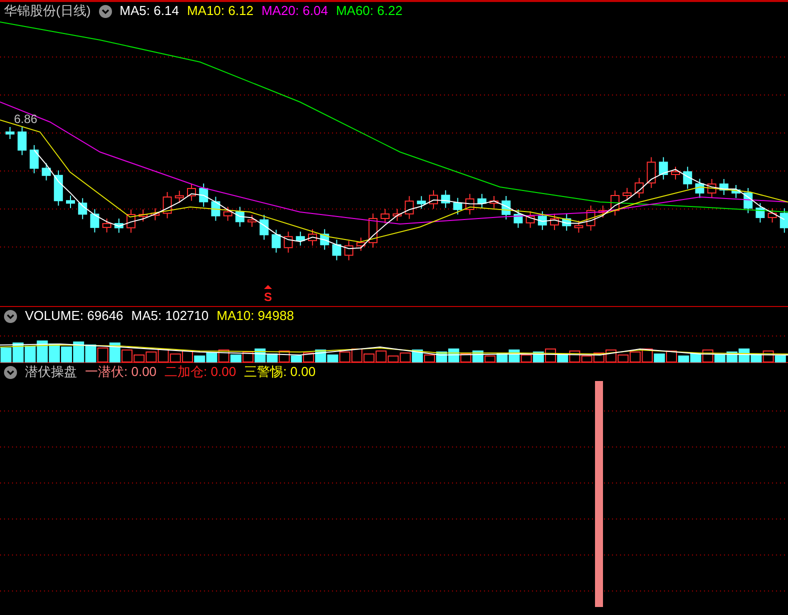  I want to click on price-label: 6.86, so click(26, 119).